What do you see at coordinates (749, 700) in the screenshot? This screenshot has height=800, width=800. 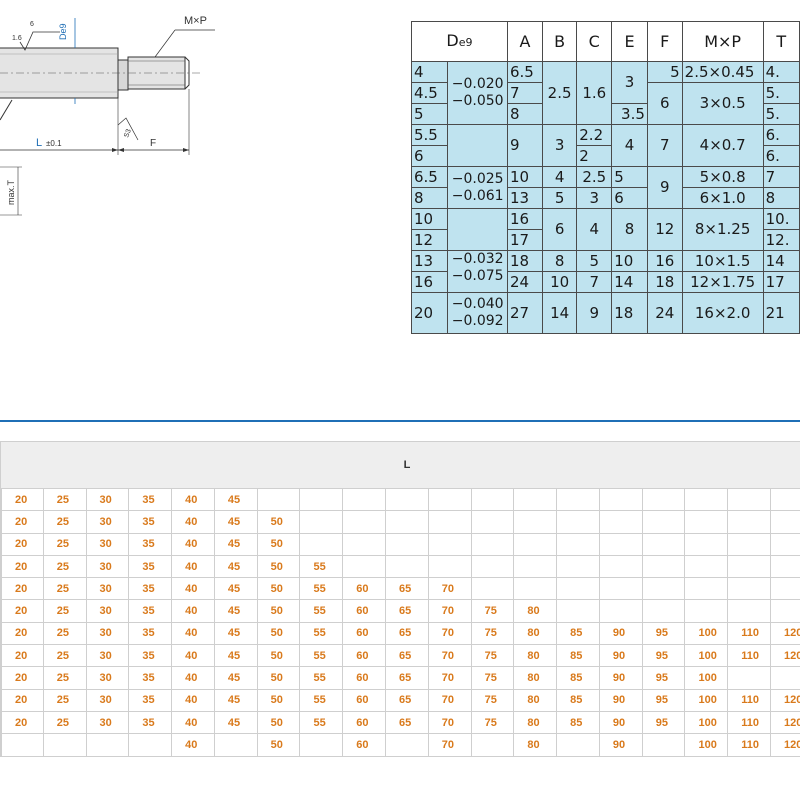 I see `length-cell: 110` at bounding box center [749, 700].